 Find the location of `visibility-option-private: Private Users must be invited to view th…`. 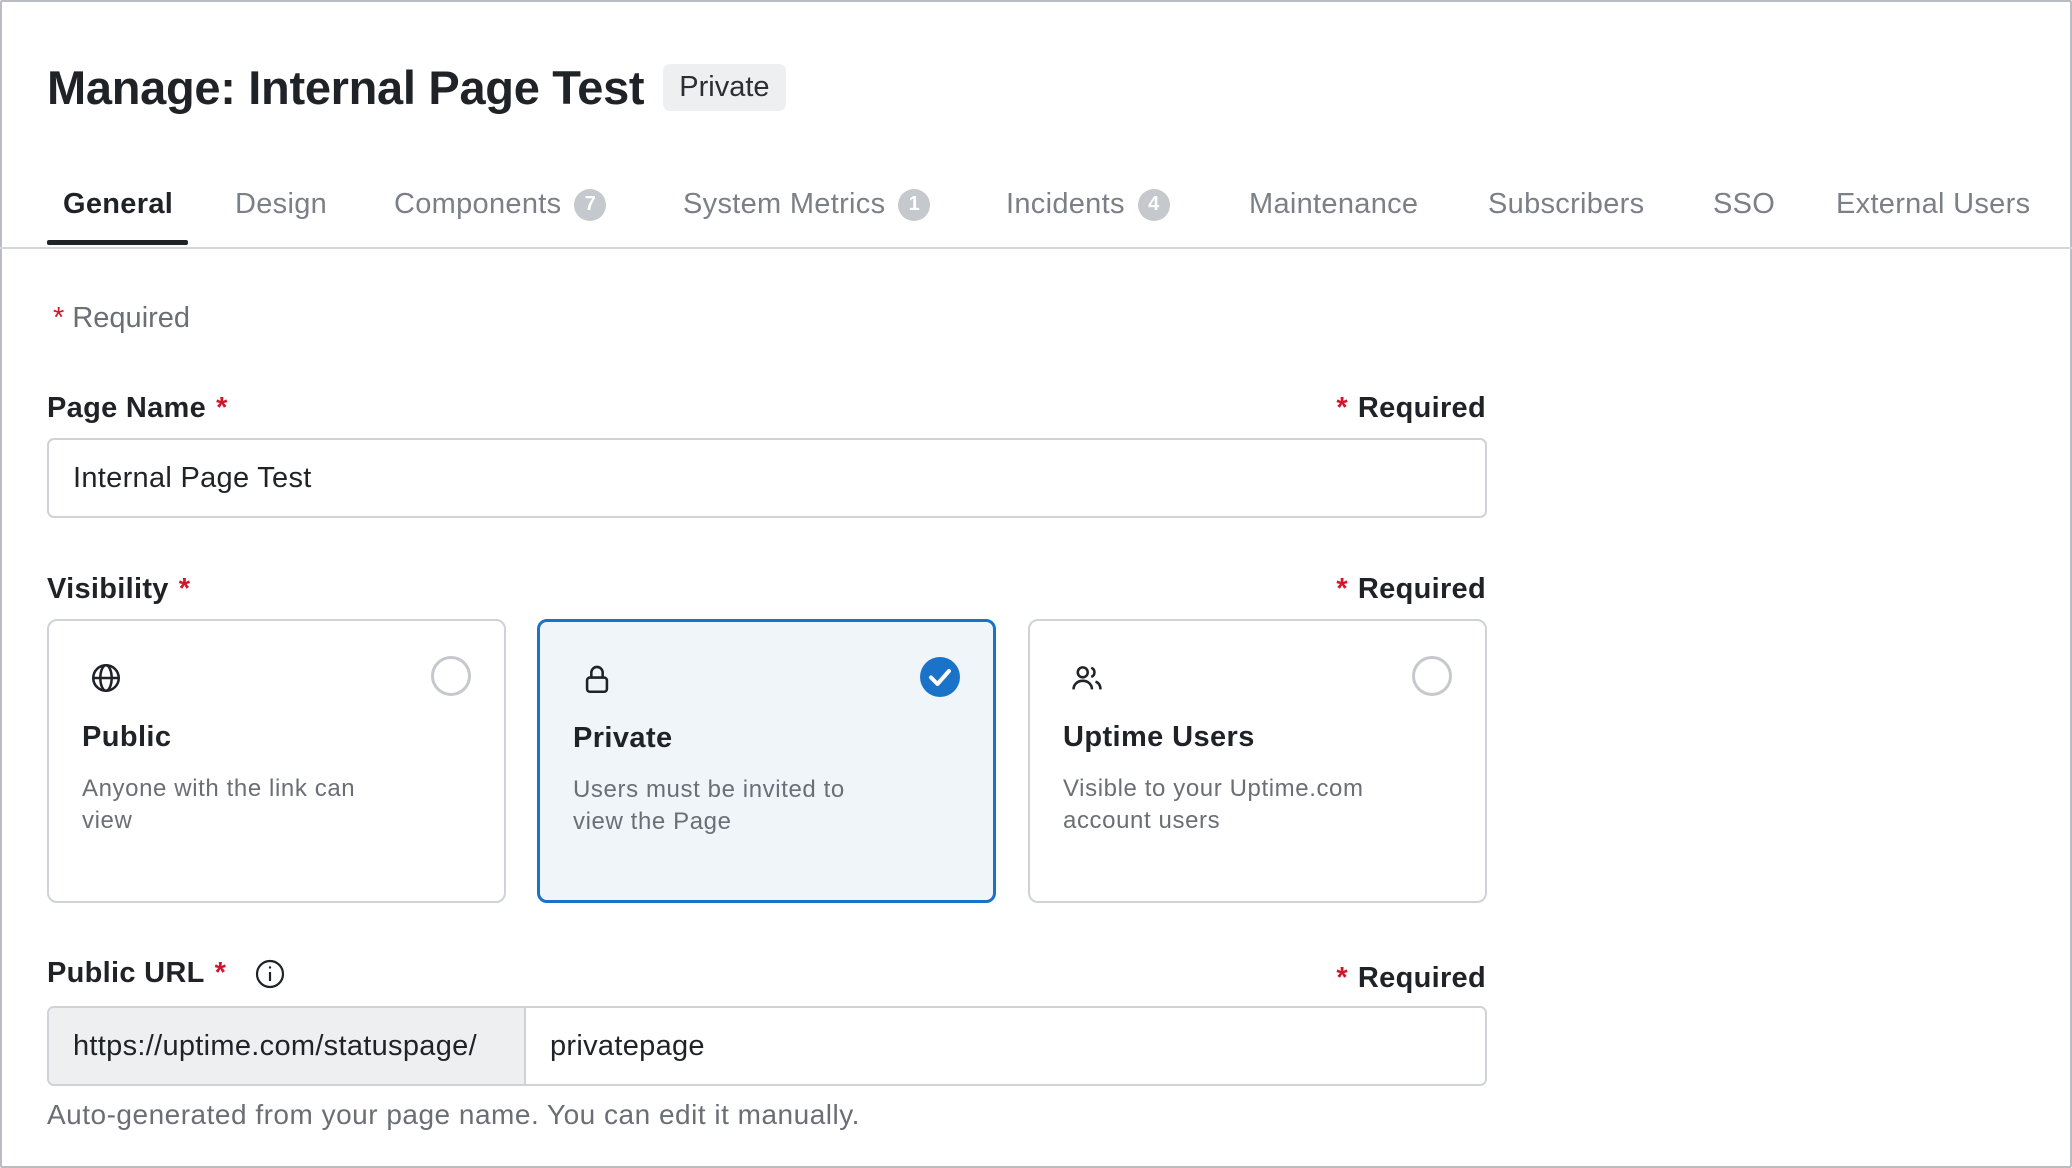

visibility-option-private: Private Users must be invited to view th… is located at coordinates (766, 761).